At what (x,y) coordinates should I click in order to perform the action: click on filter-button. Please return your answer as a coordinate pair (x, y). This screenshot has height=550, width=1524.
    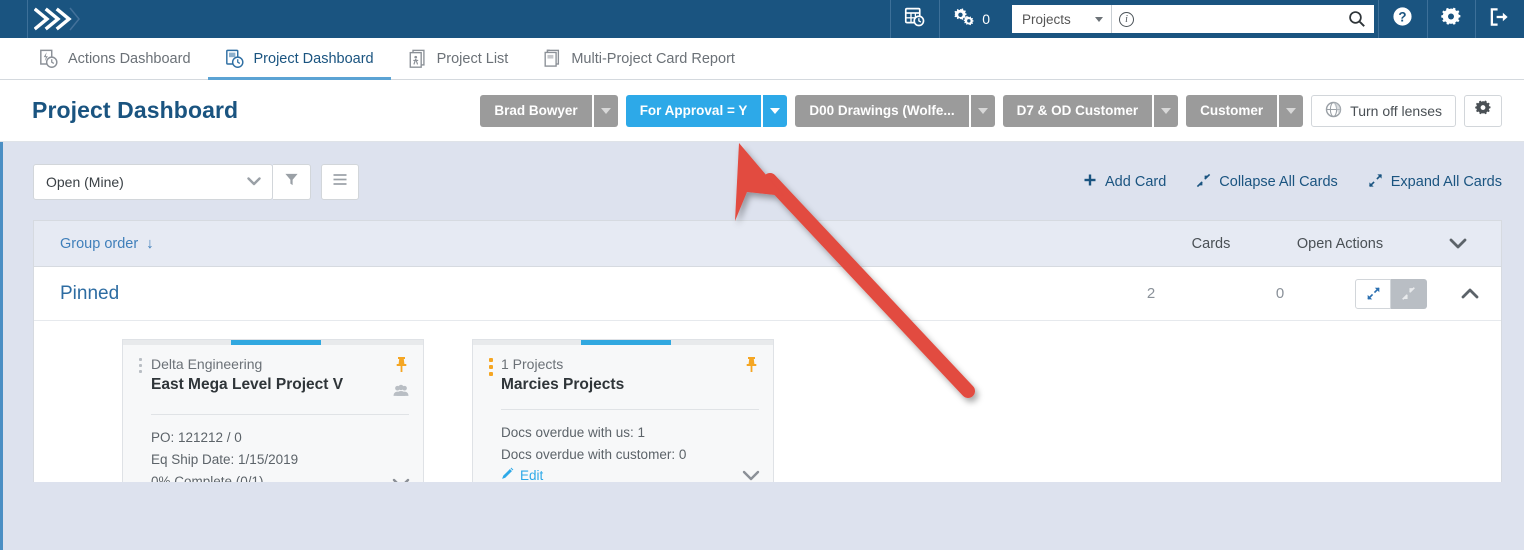
    Looking at the image, I should click on (292, 182).